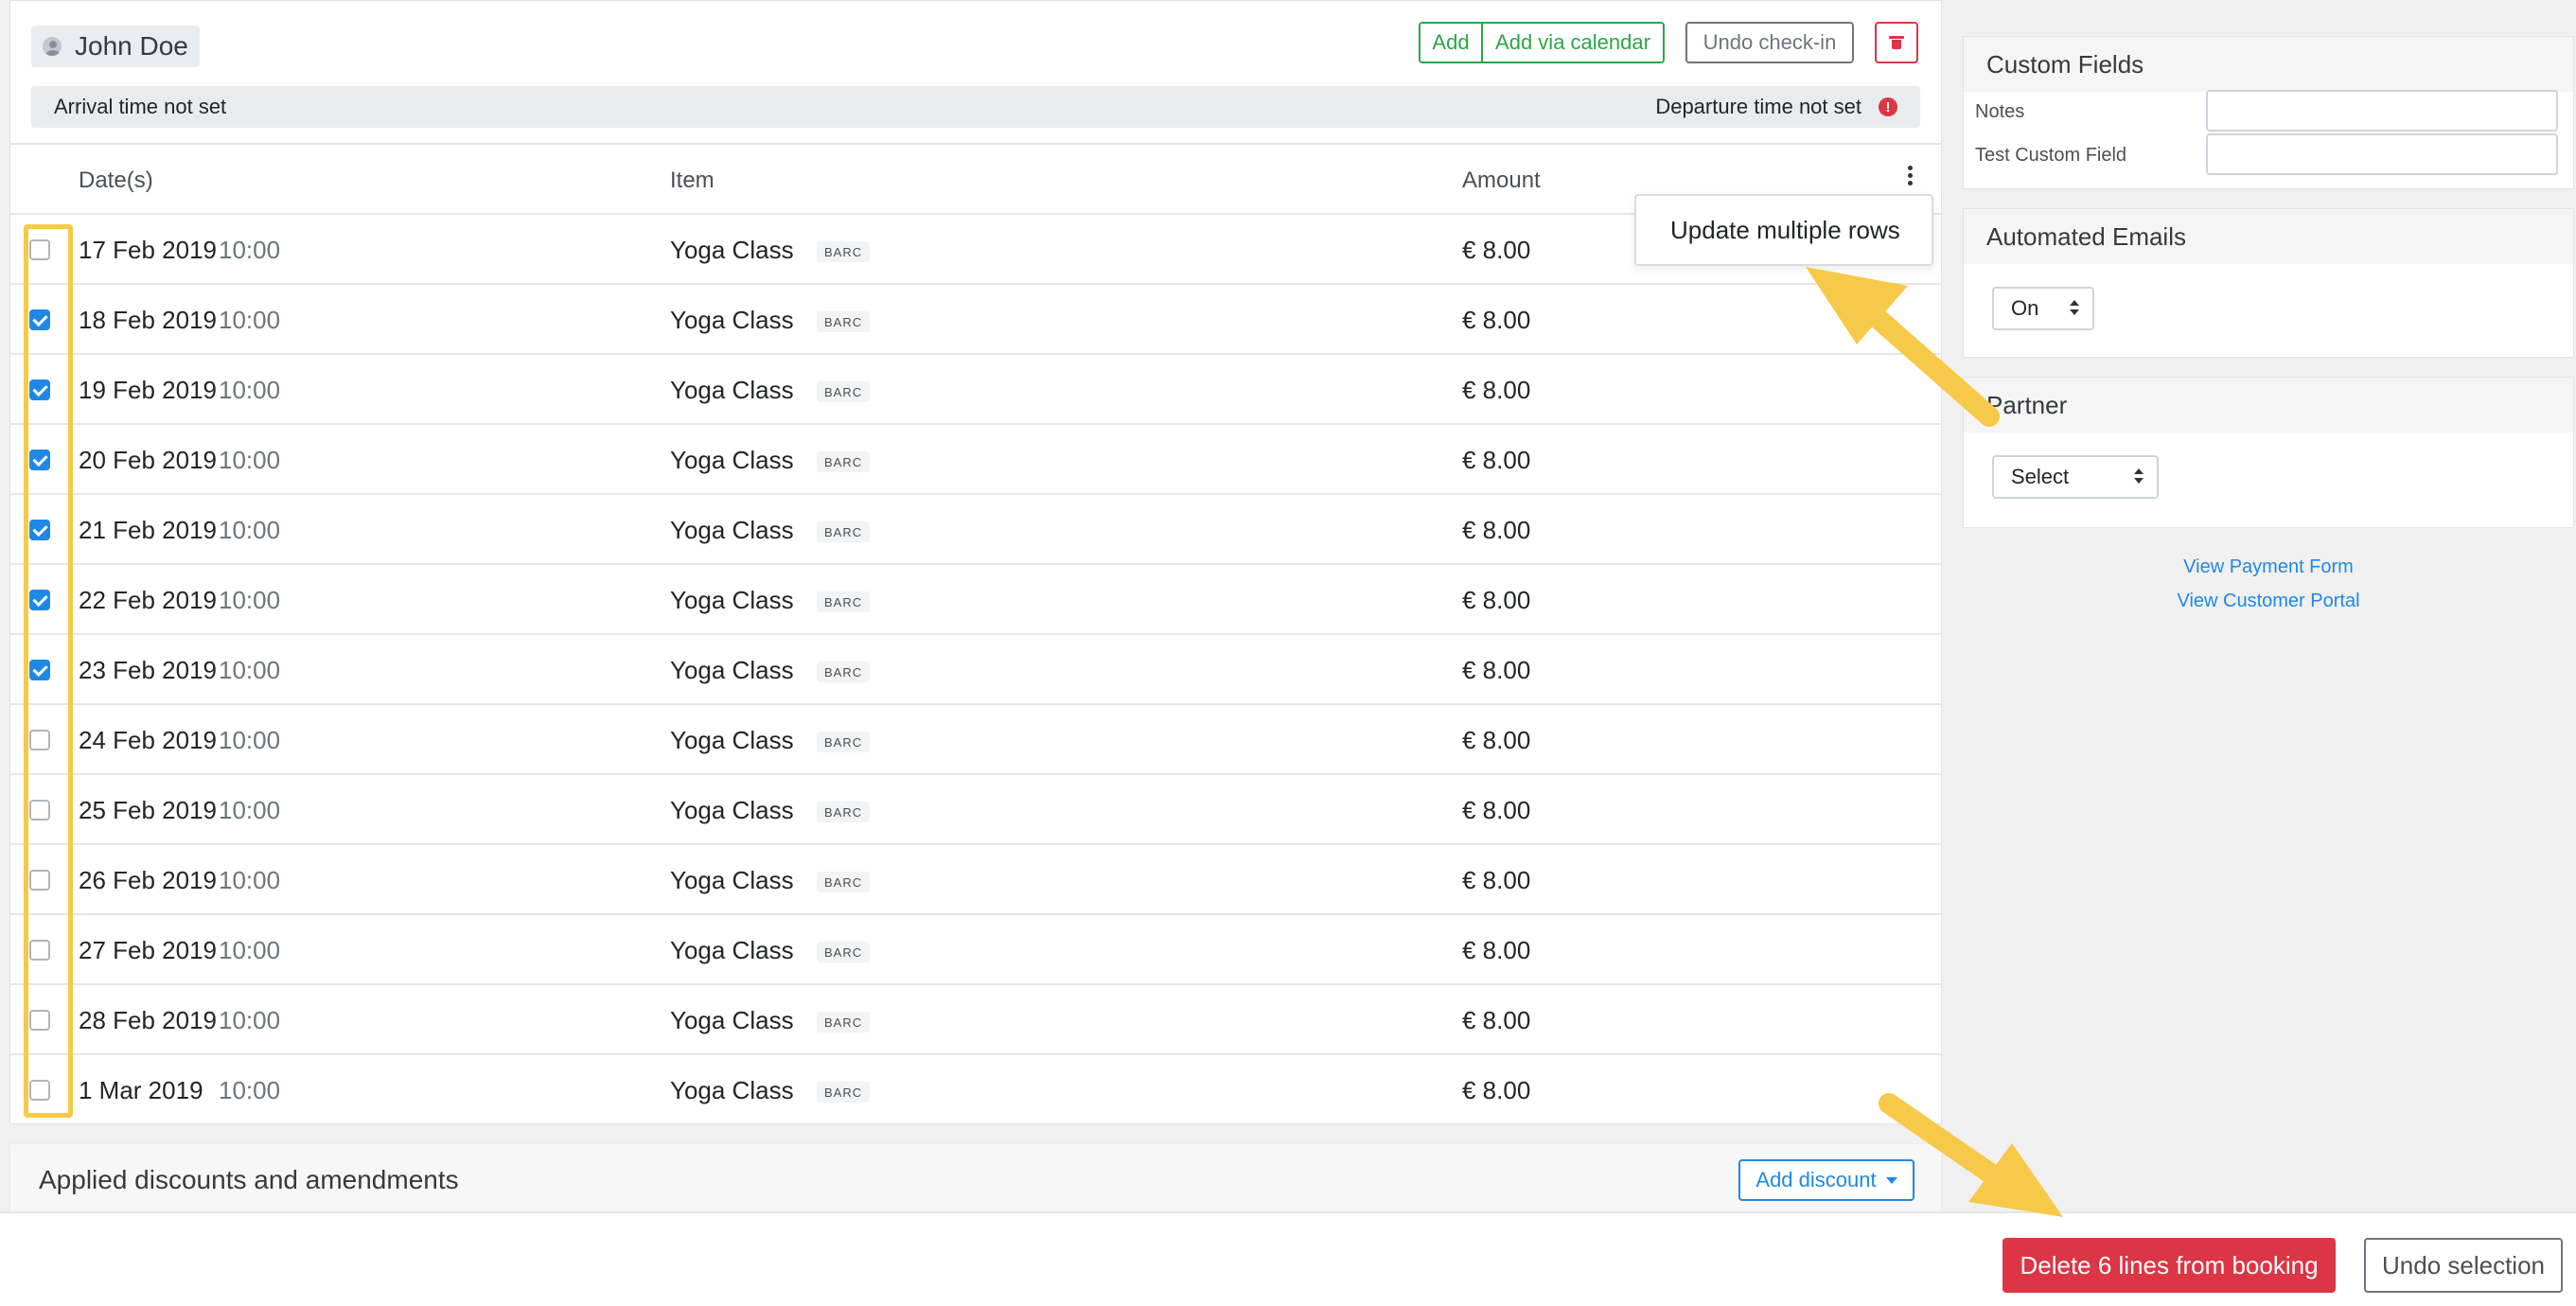 The height and width of the screenshot is (1306, 2576). Describe the element at coordinates (2051, 155) in the screenshot. I see `test-custom-field-label: Test Custom Field` at that location.